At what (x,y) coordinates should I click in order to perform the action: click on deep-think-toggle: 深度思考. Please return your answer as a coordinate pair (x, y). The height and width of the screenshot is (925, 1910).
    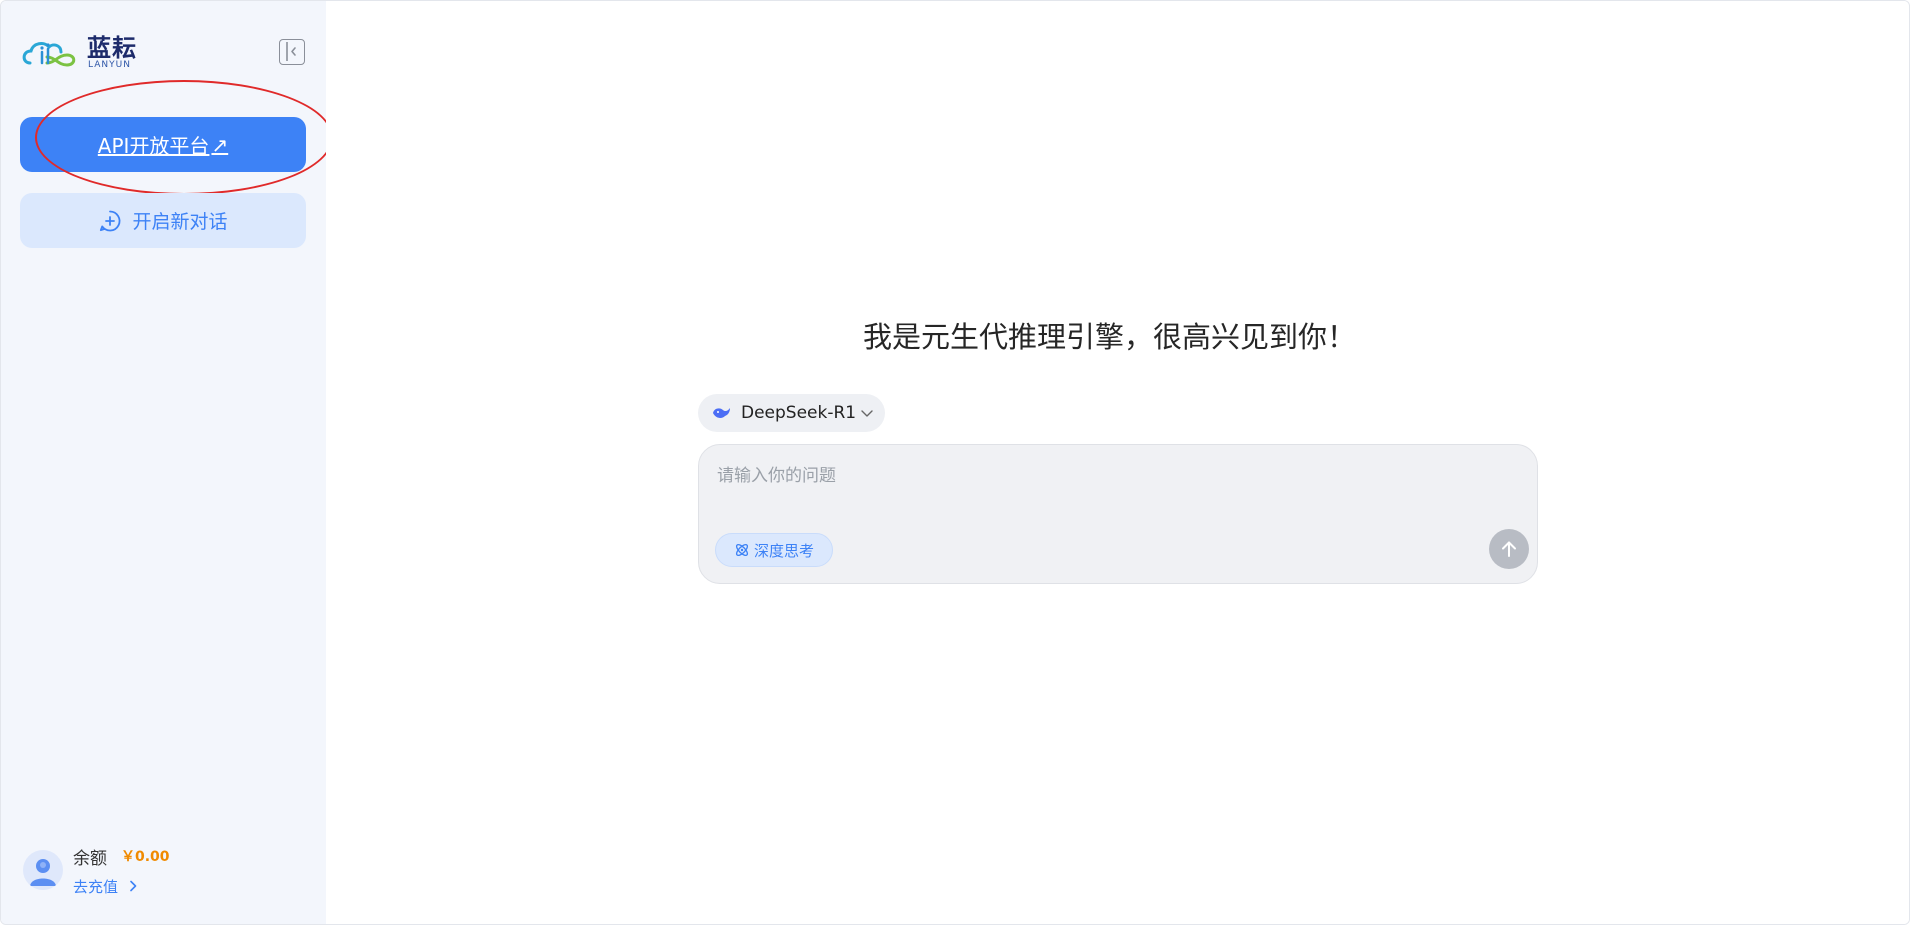
    Looking at the image, I should click on (774, 550).